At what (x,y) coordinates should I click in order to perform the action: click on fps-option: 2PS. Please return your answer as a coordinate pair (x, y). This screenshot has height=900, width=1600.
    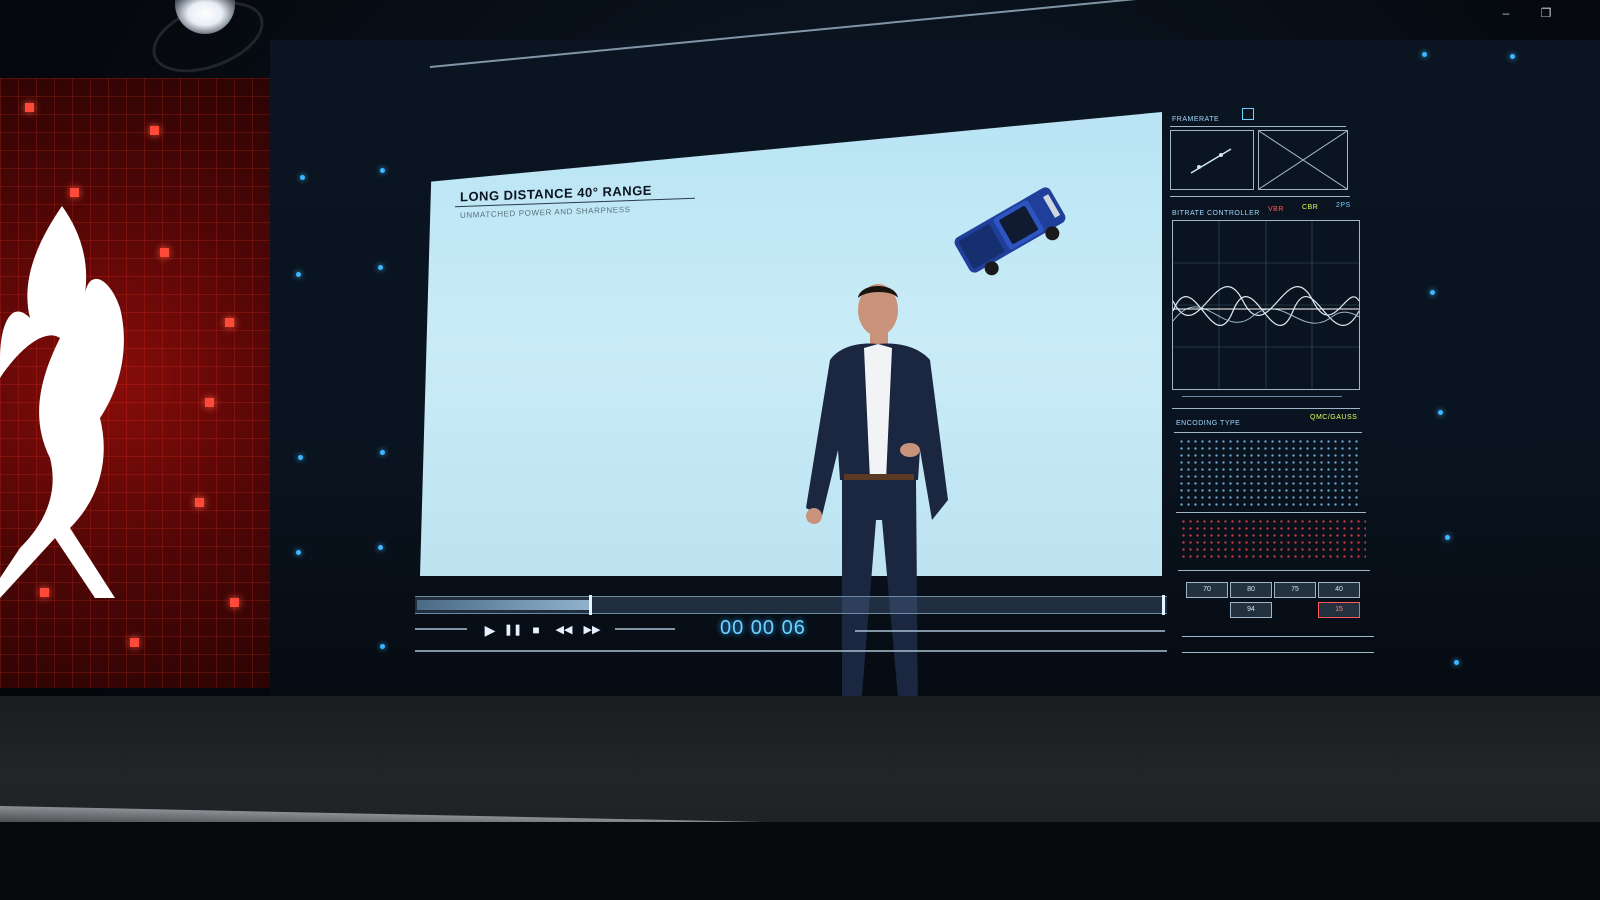
    Looking at the image, I should click on (1343, 205).